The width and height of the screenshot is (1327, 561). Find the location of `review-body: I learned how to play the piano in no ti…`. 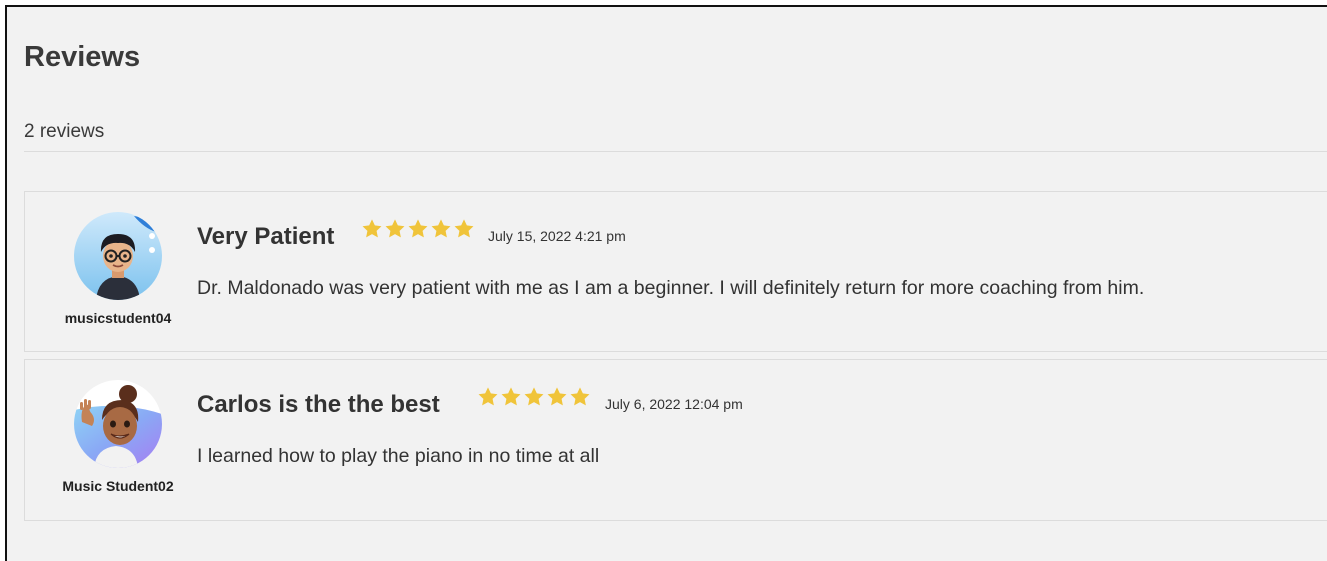

review-body: I learned how to play the piano in no ti… is located at coordinates (398, 456).